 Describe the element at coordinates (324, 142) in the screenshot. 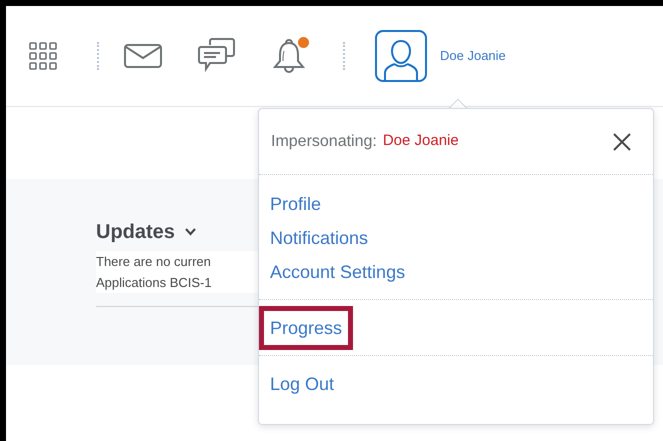

I see `impersonating-label: Impersonating:` at that location.